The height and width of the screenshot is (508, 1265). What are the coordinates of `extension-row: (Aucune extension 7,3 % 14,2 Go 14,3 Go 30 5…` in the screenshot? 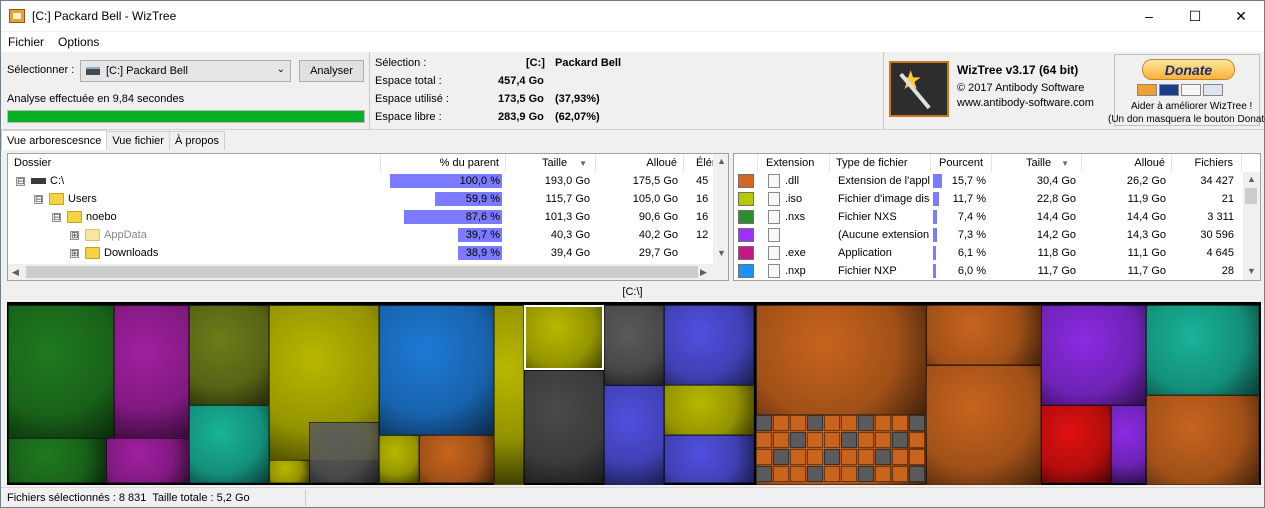 It's located at (988, 235).